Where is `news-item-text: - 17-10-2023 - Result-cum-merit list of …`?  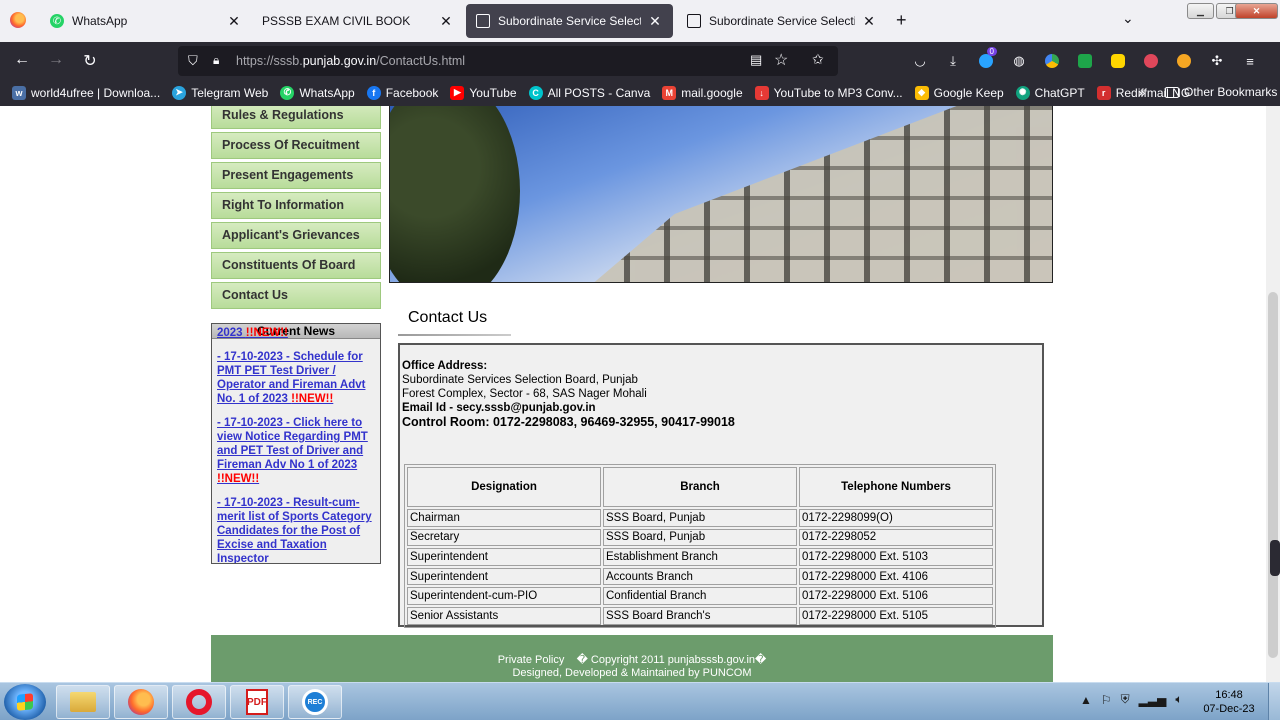 news-item-text: - 17-10-2023 - Result-cum-merit list of … is located at coordinates (294, 530).